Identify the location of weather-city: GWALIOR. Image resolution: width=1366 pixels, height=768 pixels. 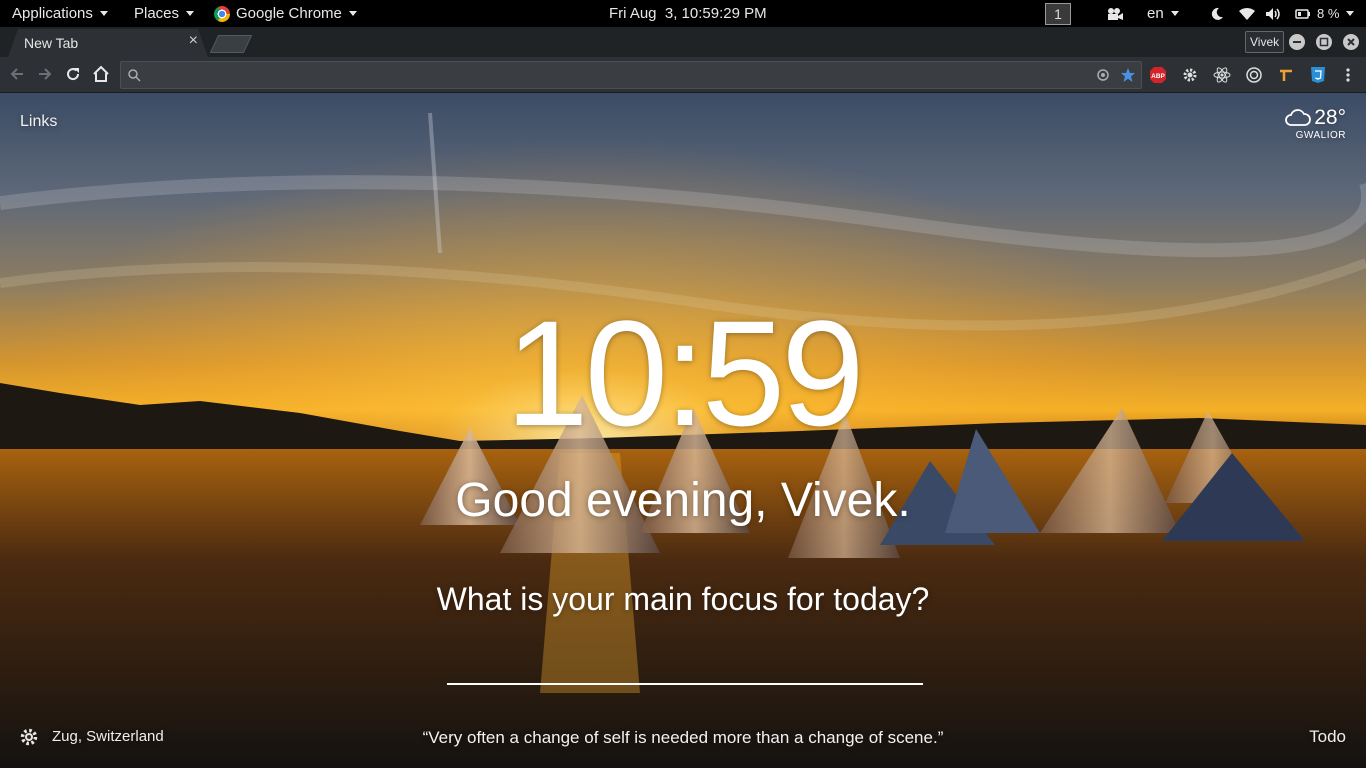
(1320, 135).